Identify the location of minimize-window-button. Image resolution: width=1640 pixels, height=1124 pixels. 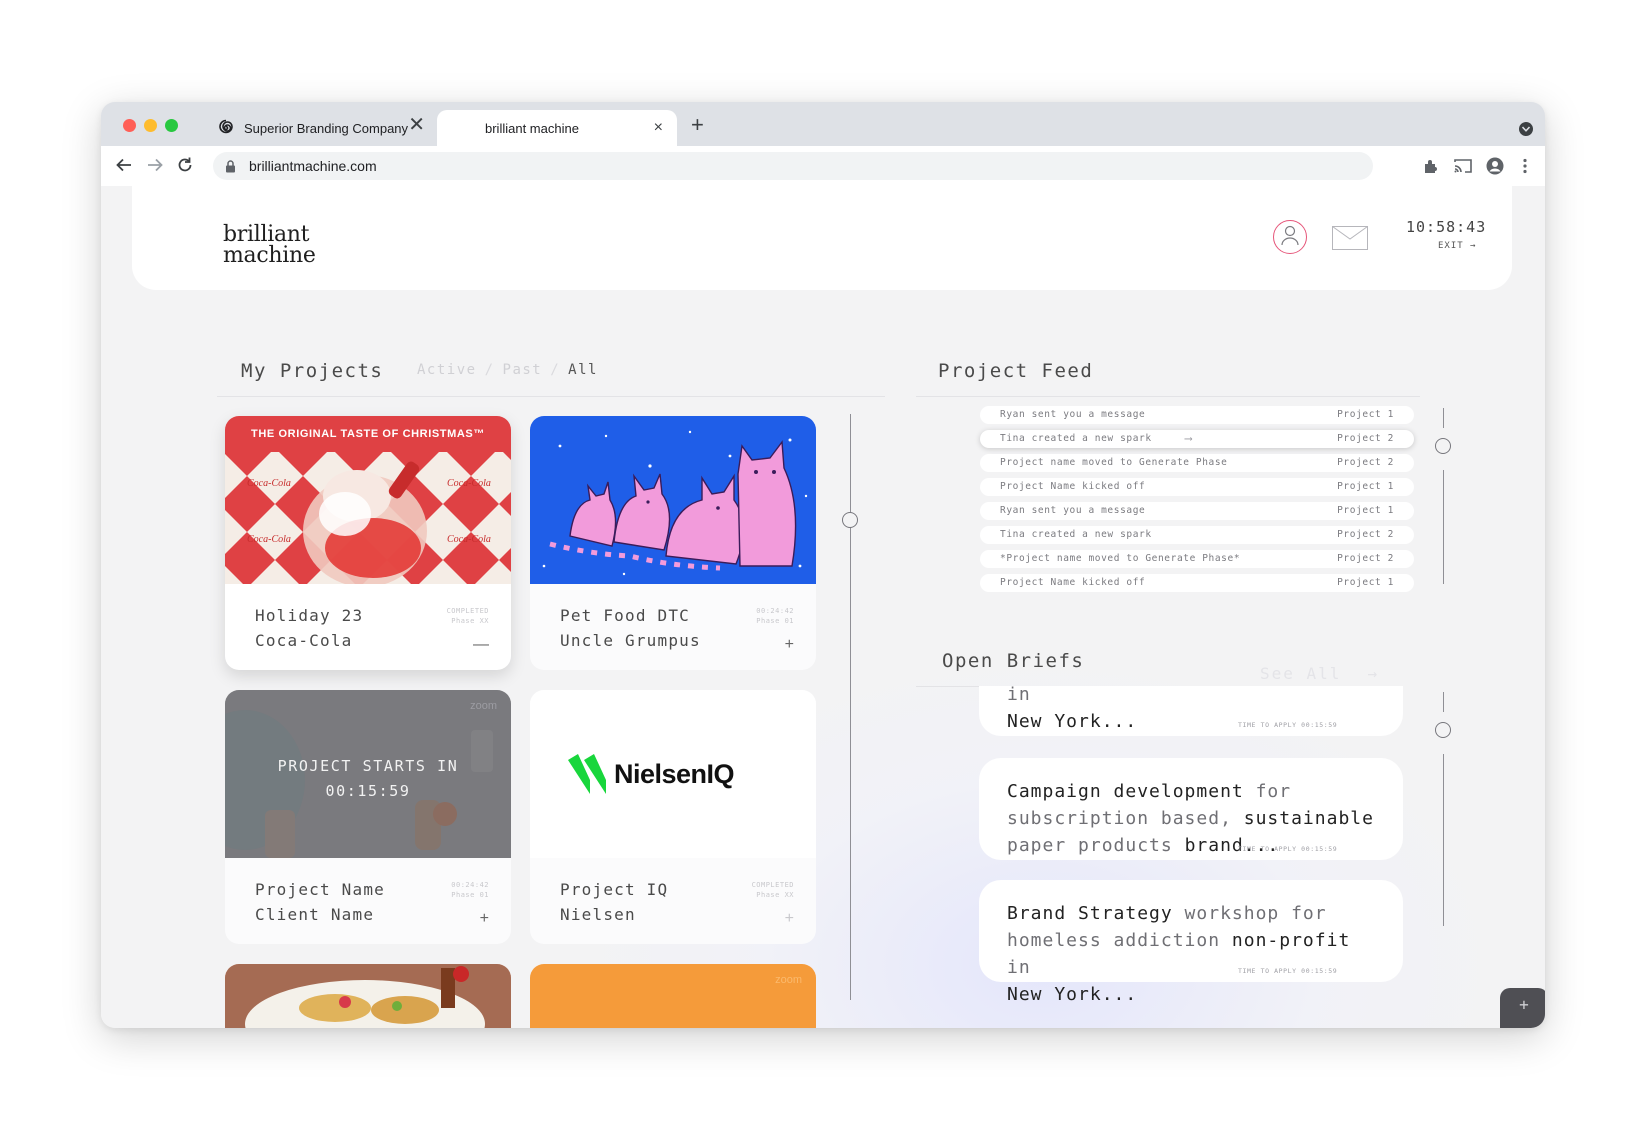
(150, 125).